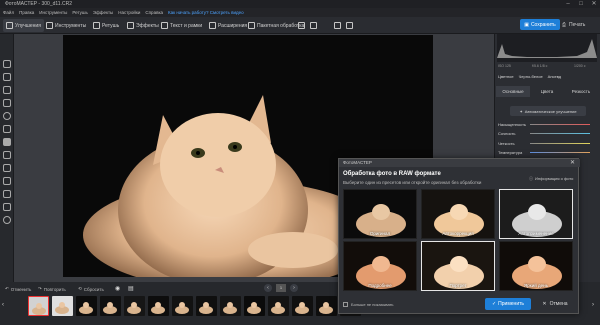 Image resolution: width=600 pixels, height=325 pixels. Describe the element at coordinates (7, 288) in the screenshot. I see `undo-icon: ↶` at that location.